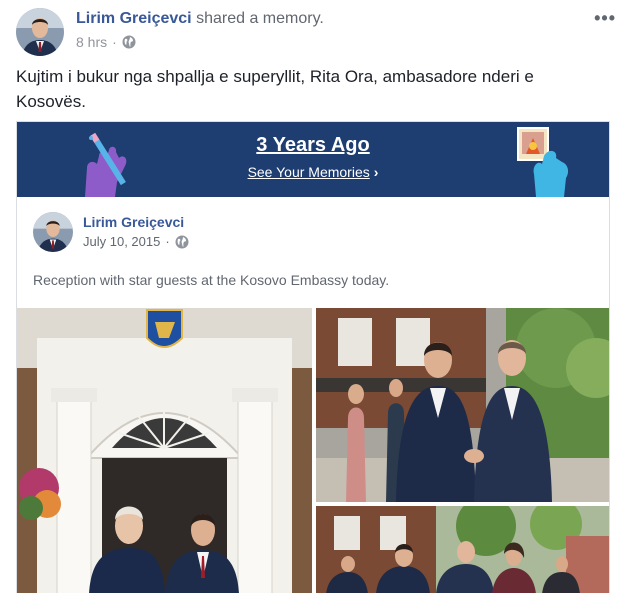  Describe the element at coordinates (260, 18) in the screenshot. I see `post-action-text: shared a memory.` at that location.